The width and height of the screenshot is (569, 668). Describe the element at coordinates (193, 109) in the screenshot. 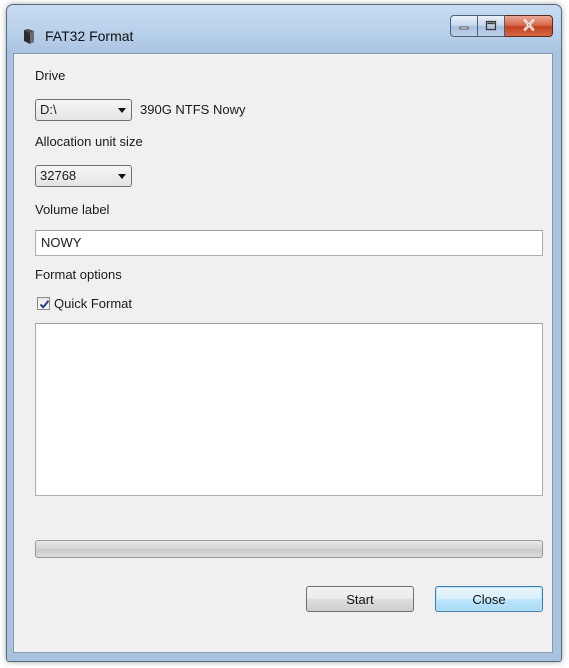

I see `drive-info: 390G NTFS Nowy` at that location.